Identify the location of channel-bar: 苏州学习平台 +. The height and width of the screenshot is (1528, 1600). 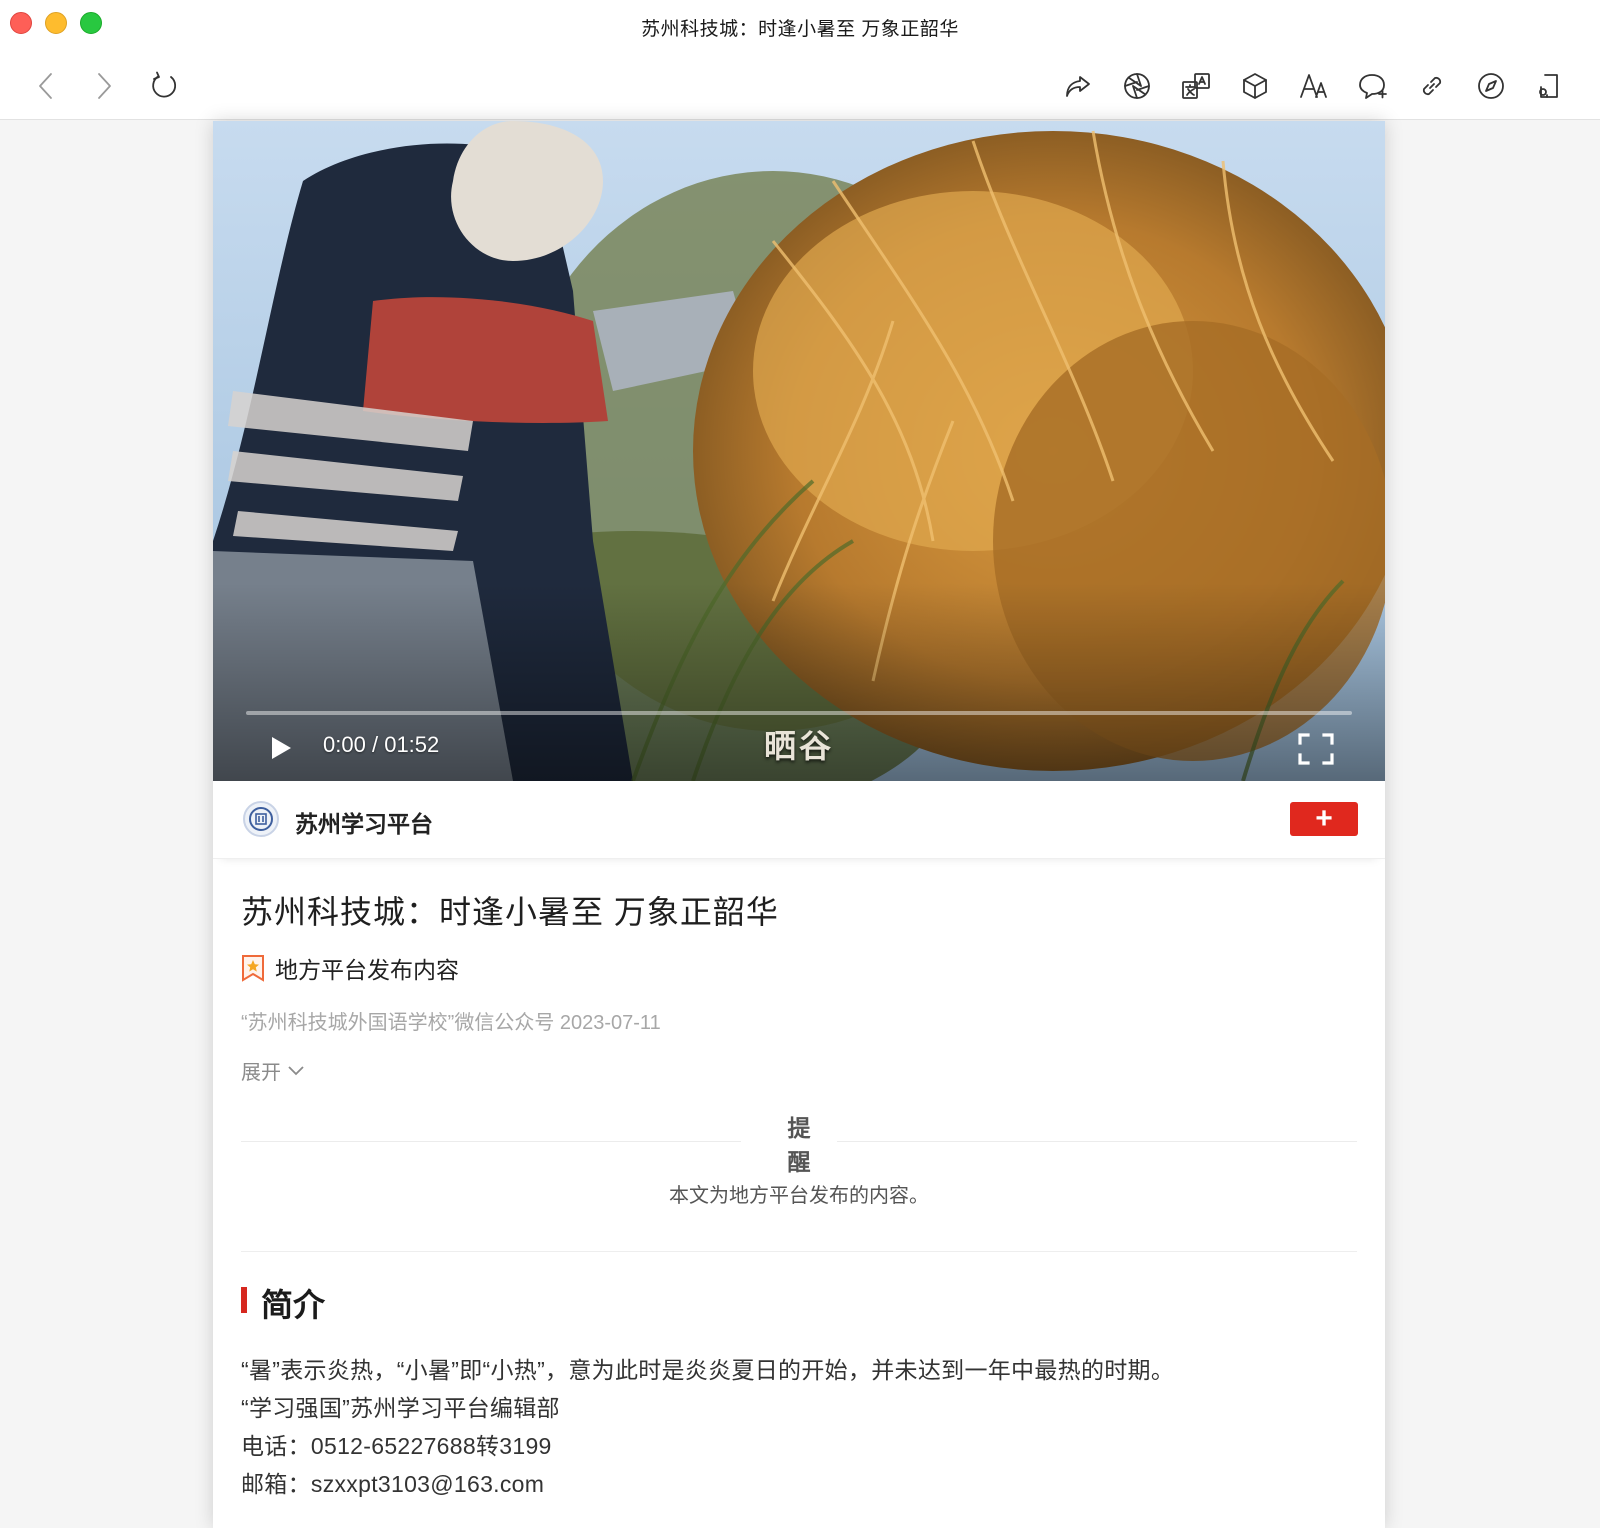
(799, 820).